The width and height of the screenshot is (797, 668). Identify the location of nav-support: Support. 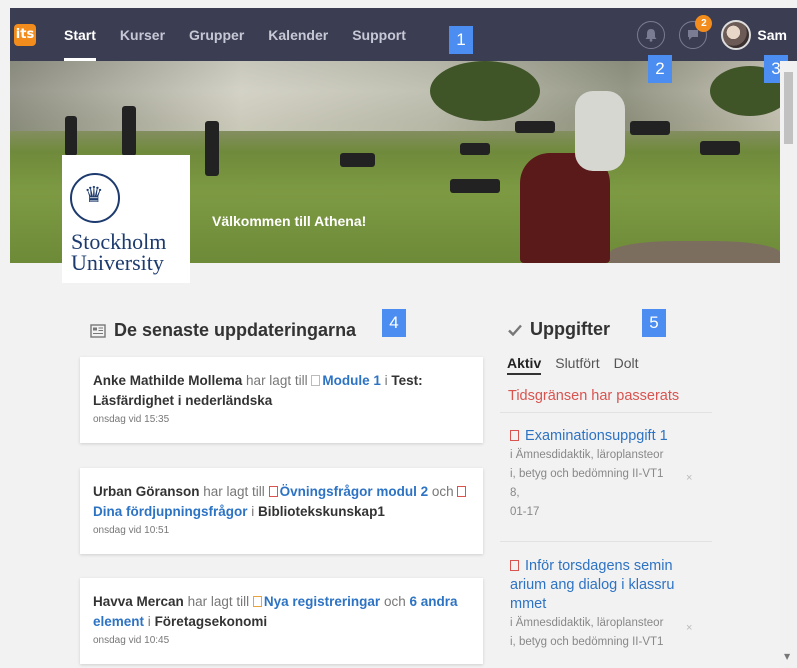
(379, 34).